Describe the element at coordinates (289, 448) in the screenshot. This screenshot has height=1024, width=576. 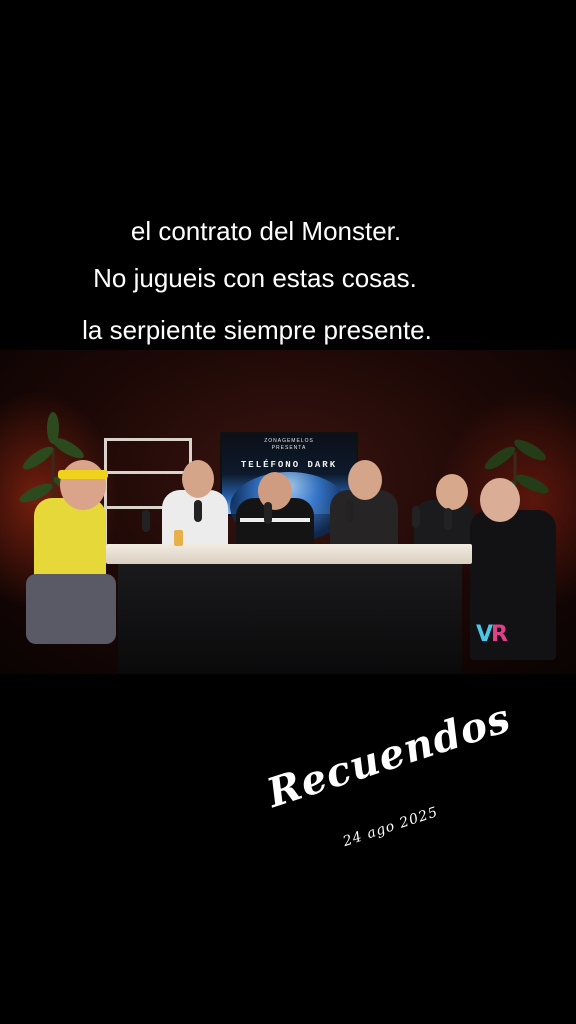
I see `screen-brand-sub: PRESENTA` at that location.